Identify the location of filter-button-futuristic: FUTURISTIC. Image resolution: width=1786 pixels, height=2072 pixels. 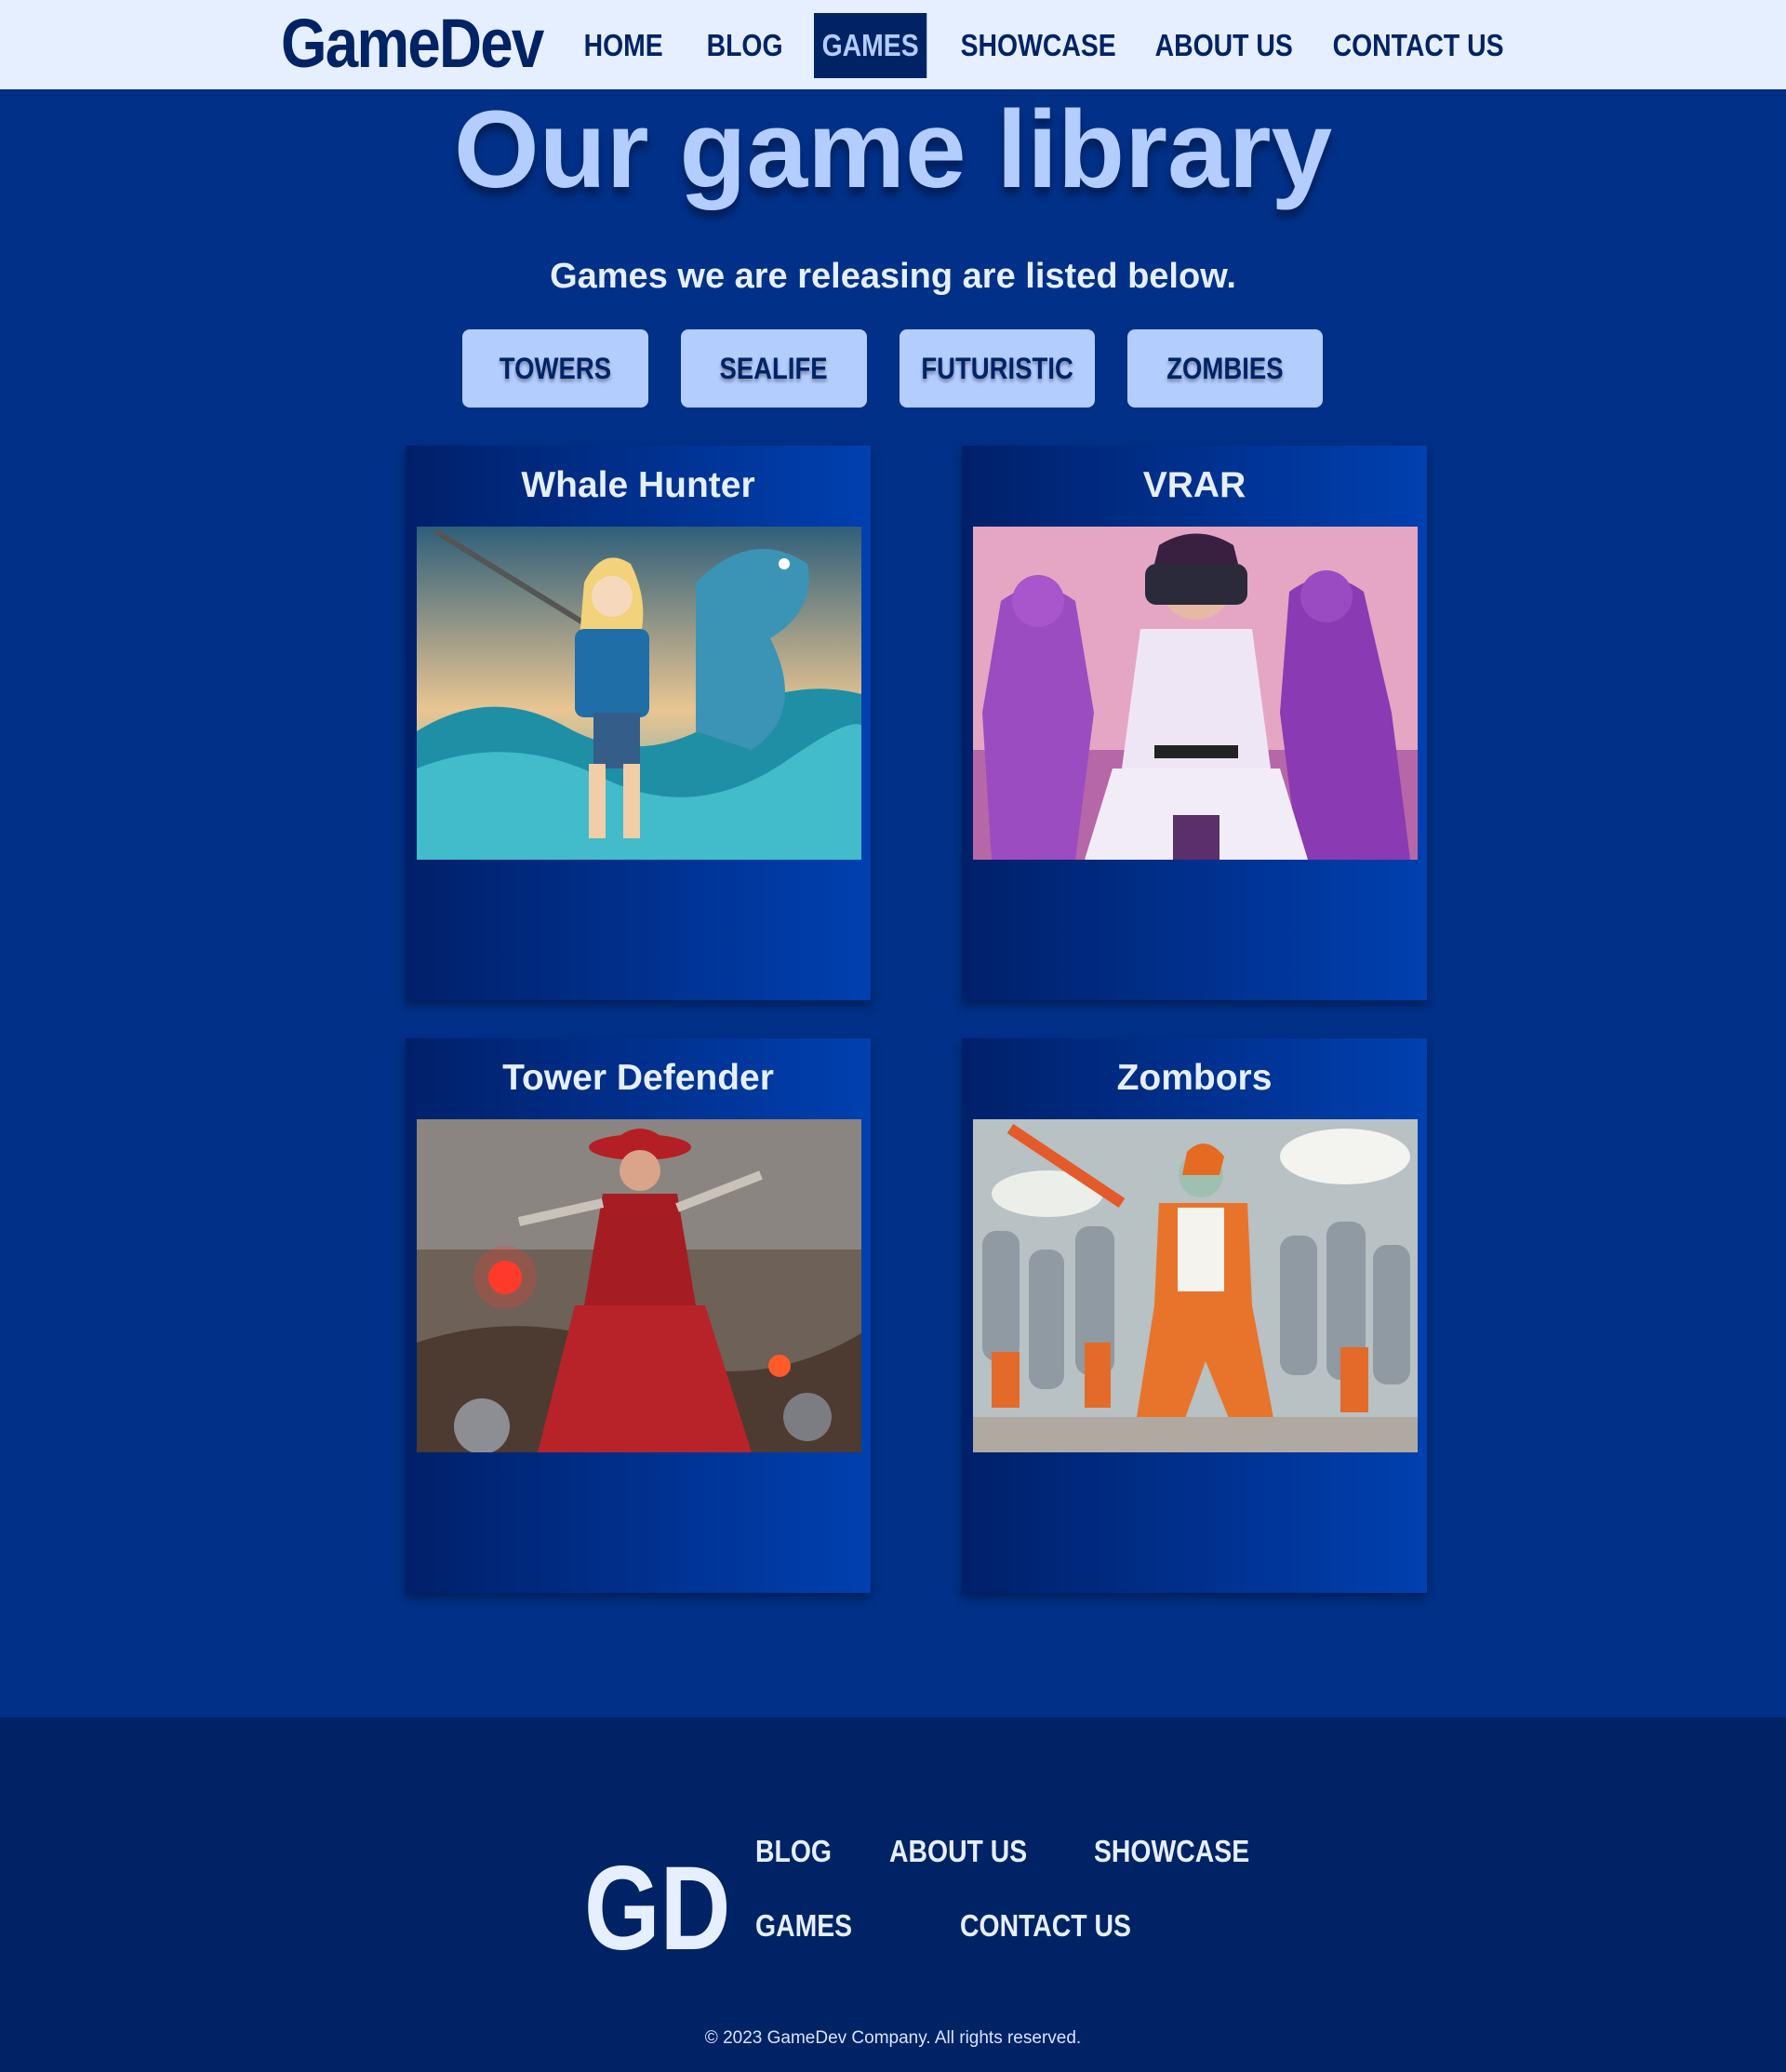
(997, 369).